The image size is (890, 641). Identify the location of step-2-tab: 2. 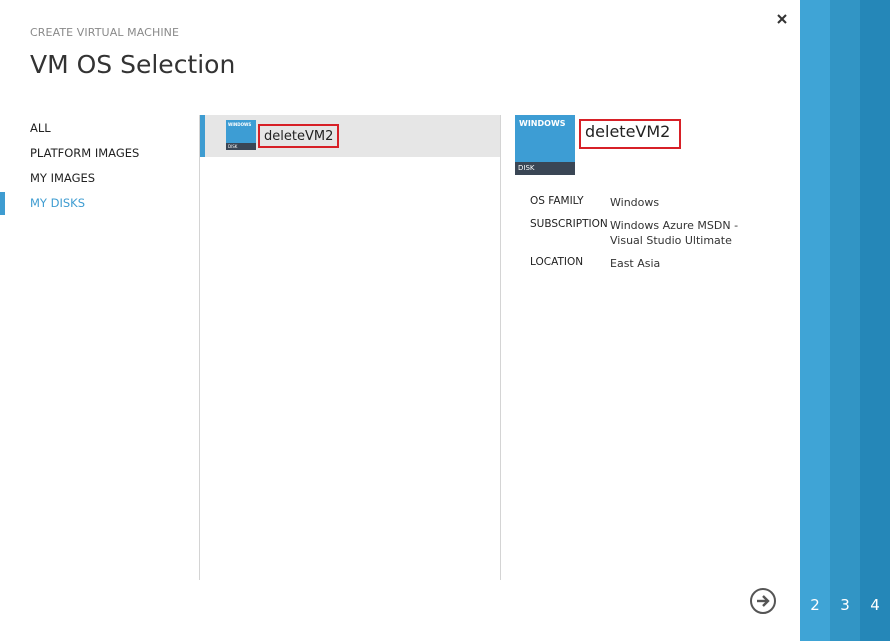
(815, 320).